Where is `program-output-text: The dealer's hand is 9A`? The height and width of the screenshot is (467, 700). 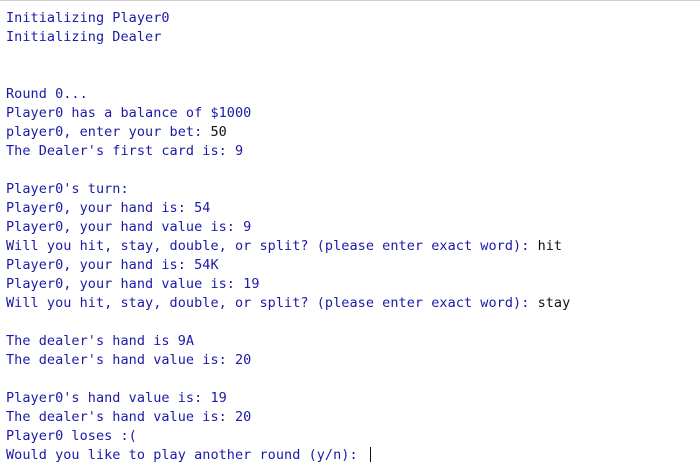 program-output-text: The dealer's hand is 9A is located at coordinates (100, 341).